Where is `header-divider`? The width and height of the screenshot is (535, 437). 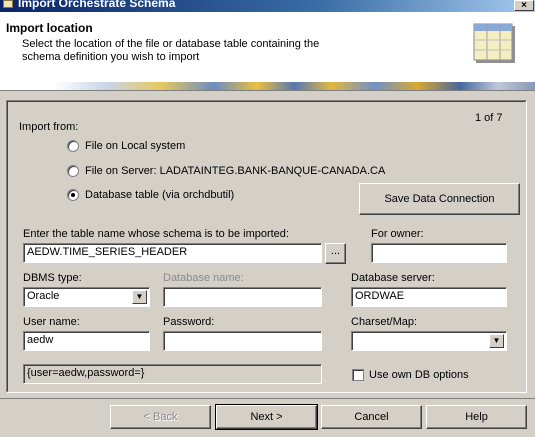
header-divider is located at coordinates (267, 90).